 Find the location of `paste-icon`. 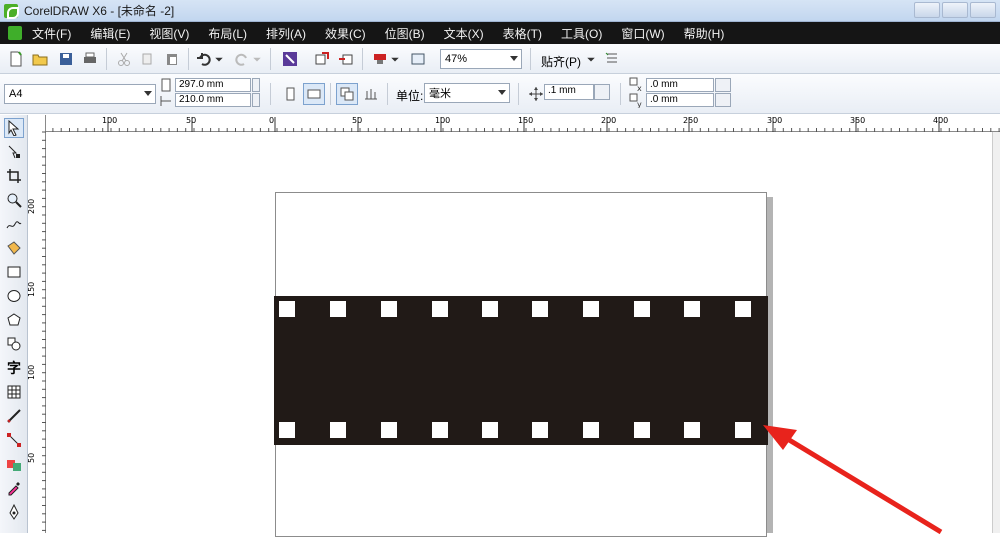

paste-icon is located at coordinates (172, 59).